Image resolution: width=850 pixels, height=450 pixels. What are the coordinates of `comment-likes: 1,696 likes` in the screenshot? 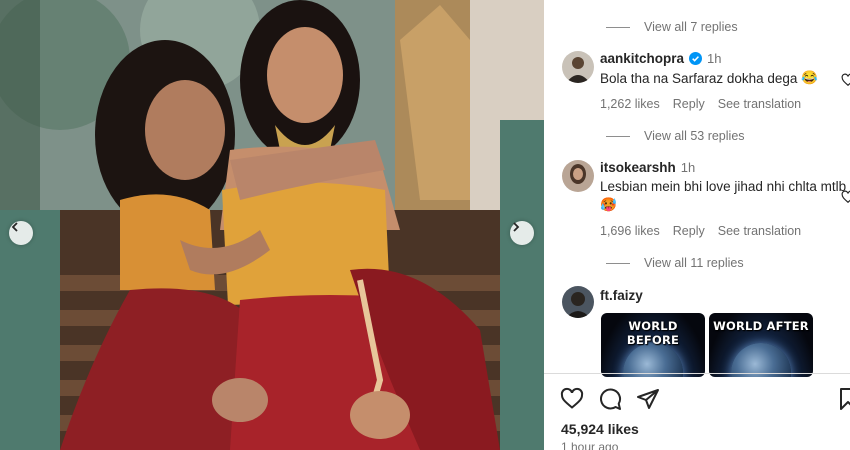 It's located at (630, 231).